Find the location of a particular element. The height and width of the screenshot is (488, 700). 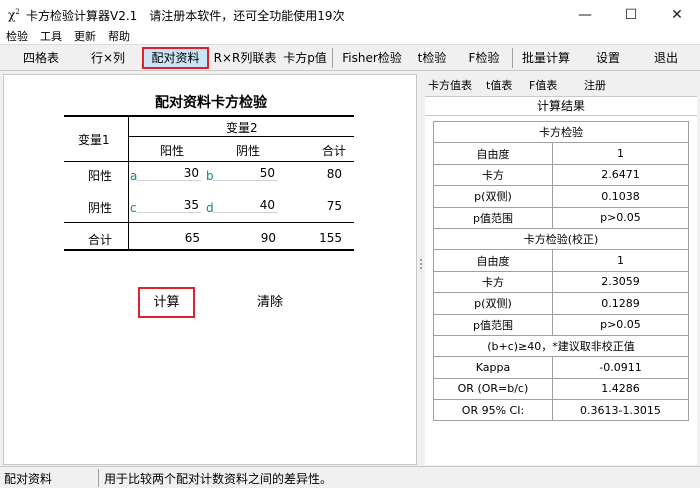

menu-tools: 工具 is located at coordinates (51, 36).